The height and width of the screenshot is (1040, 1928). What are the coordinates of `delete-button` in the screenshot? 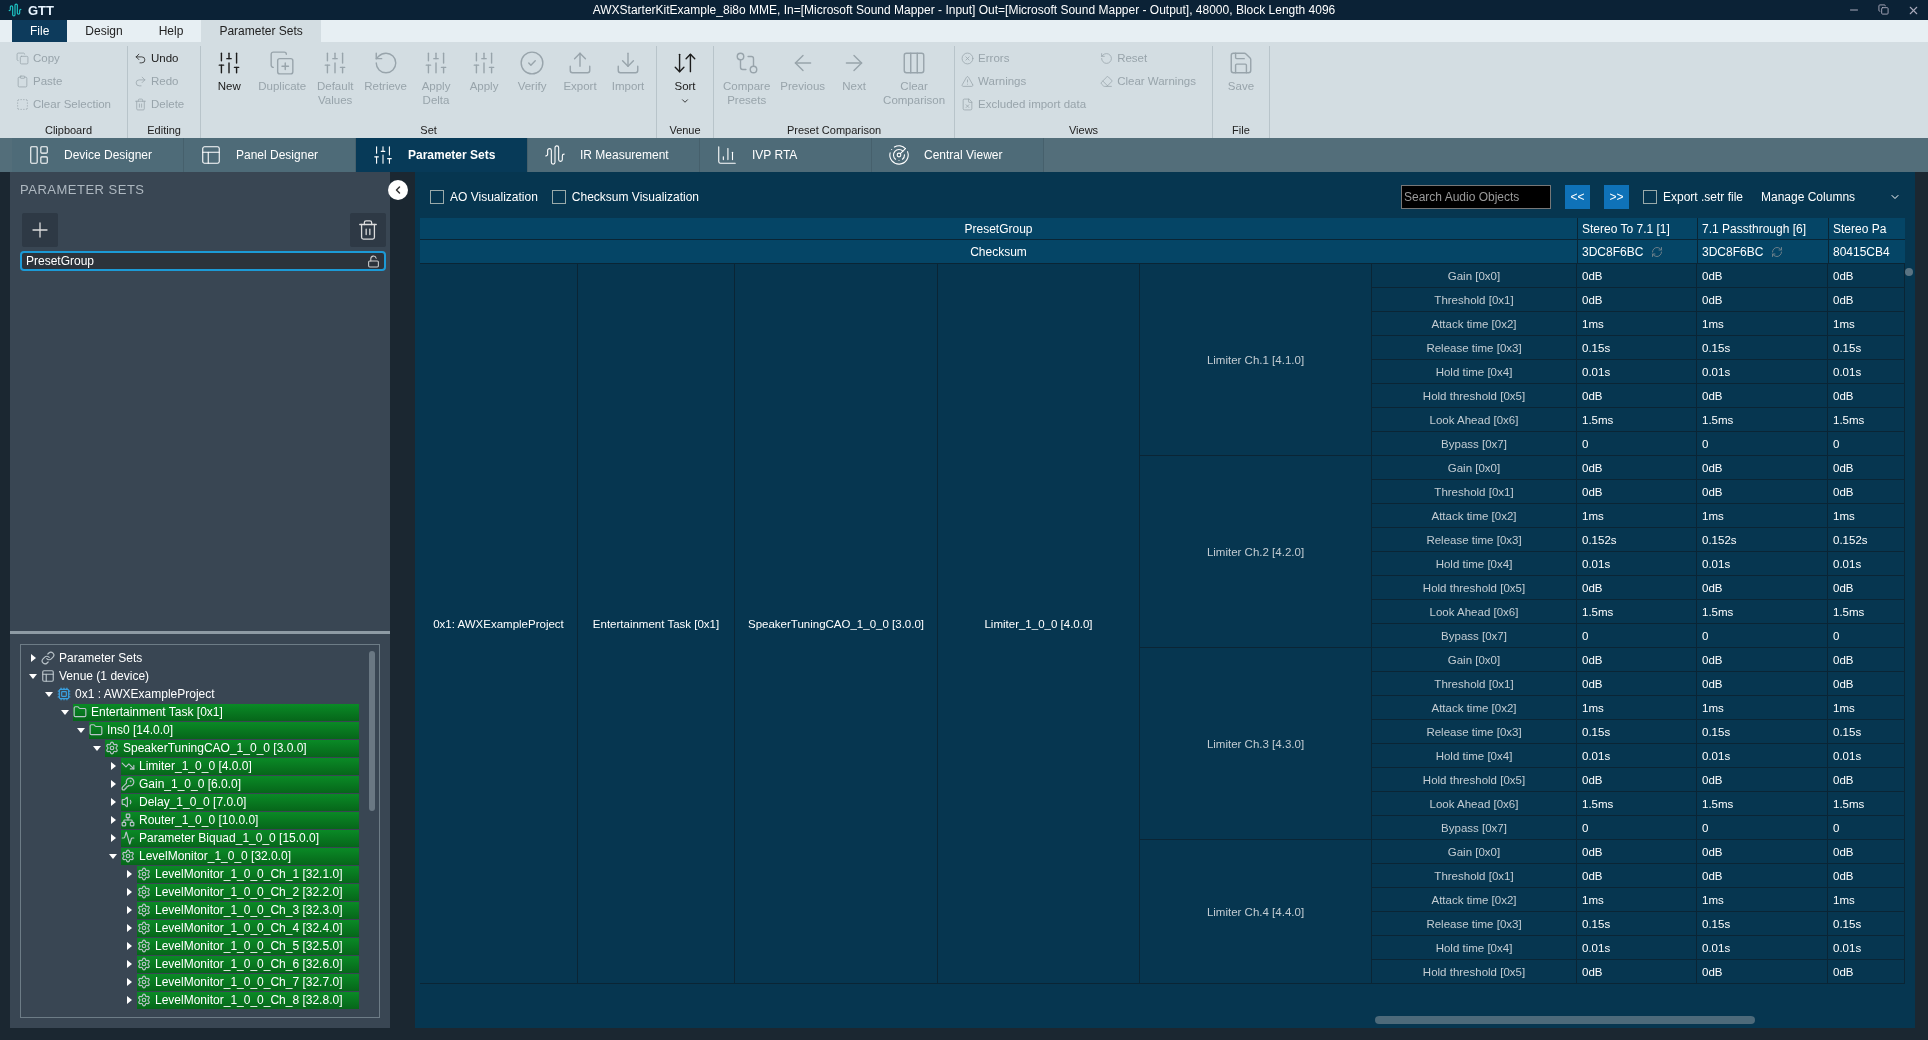 It's located at (368, 230).